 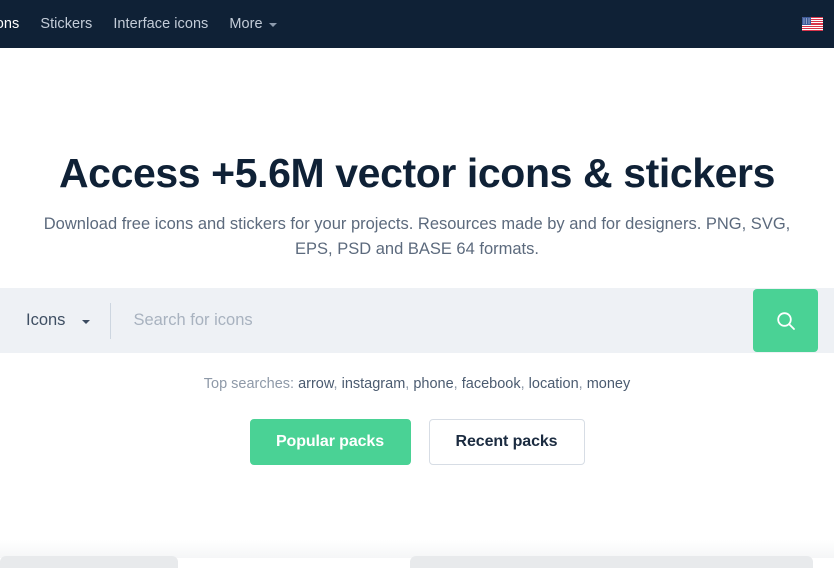 What do you see at coordinates (315, 384) in the screenshot?
I see `top-search-link: arrow` at bounding box center [315, 384].